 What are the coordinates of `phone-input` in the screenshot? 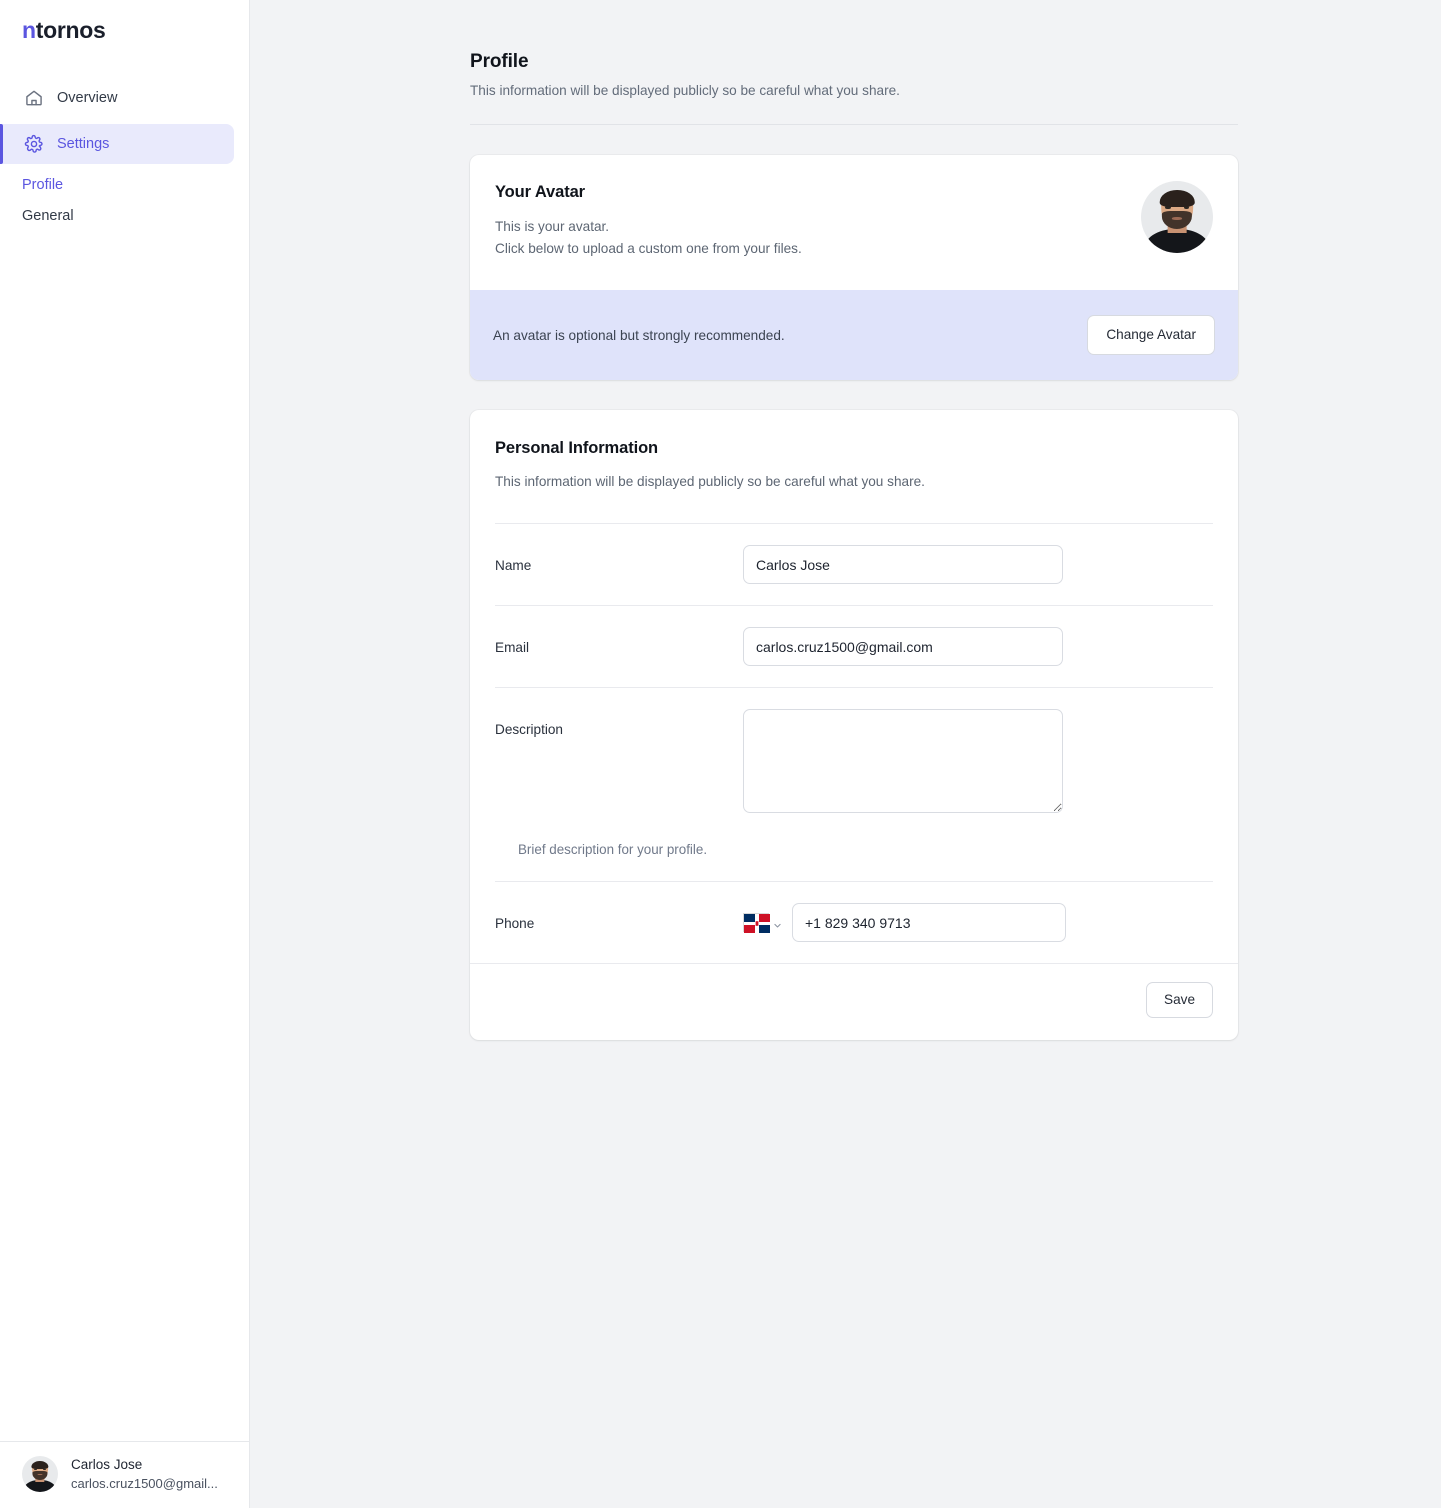 It's located at (929, 922).